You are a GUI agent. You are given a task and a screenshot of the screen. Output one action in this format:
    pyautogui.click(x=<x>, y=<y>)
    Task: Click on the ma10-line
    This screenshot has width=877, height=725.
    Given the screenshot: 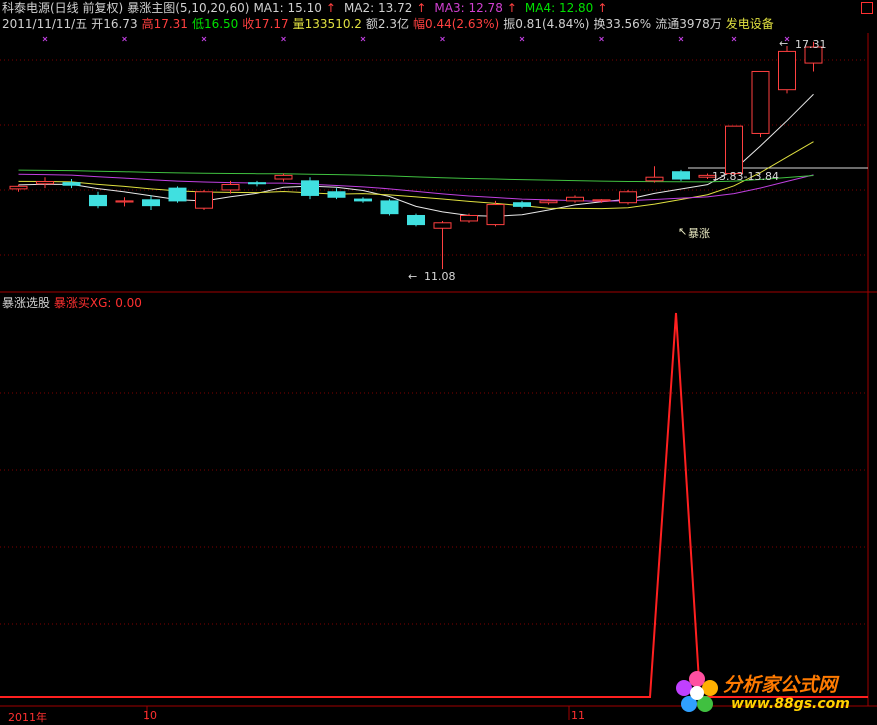 What is the action you would take?
    pyautogui.click(x=416, y=175)
    